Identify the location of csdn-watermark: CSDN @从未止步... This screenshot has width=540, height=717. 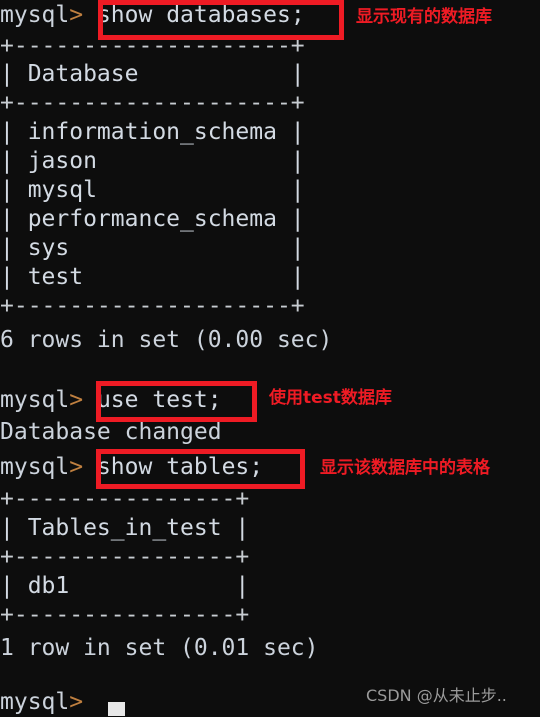
(436, 695).